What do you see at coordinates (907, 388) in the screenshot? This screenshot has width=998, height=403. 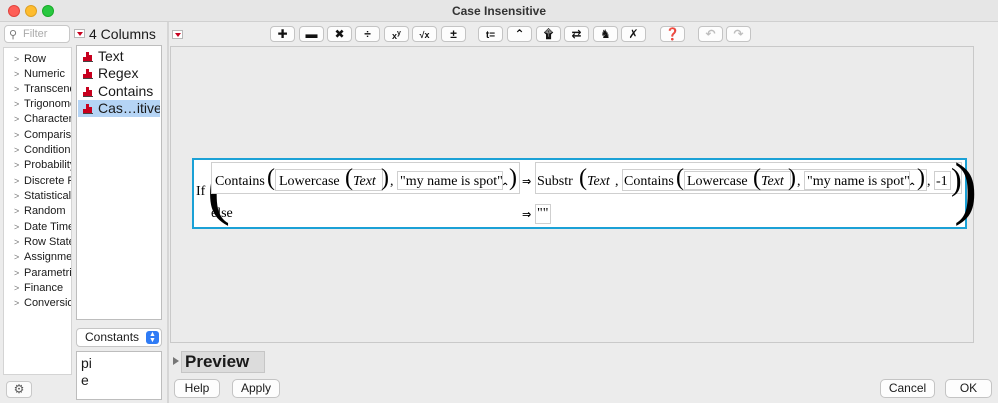 I see `cancel-button: Cancel` at bounding box center [907, 388].